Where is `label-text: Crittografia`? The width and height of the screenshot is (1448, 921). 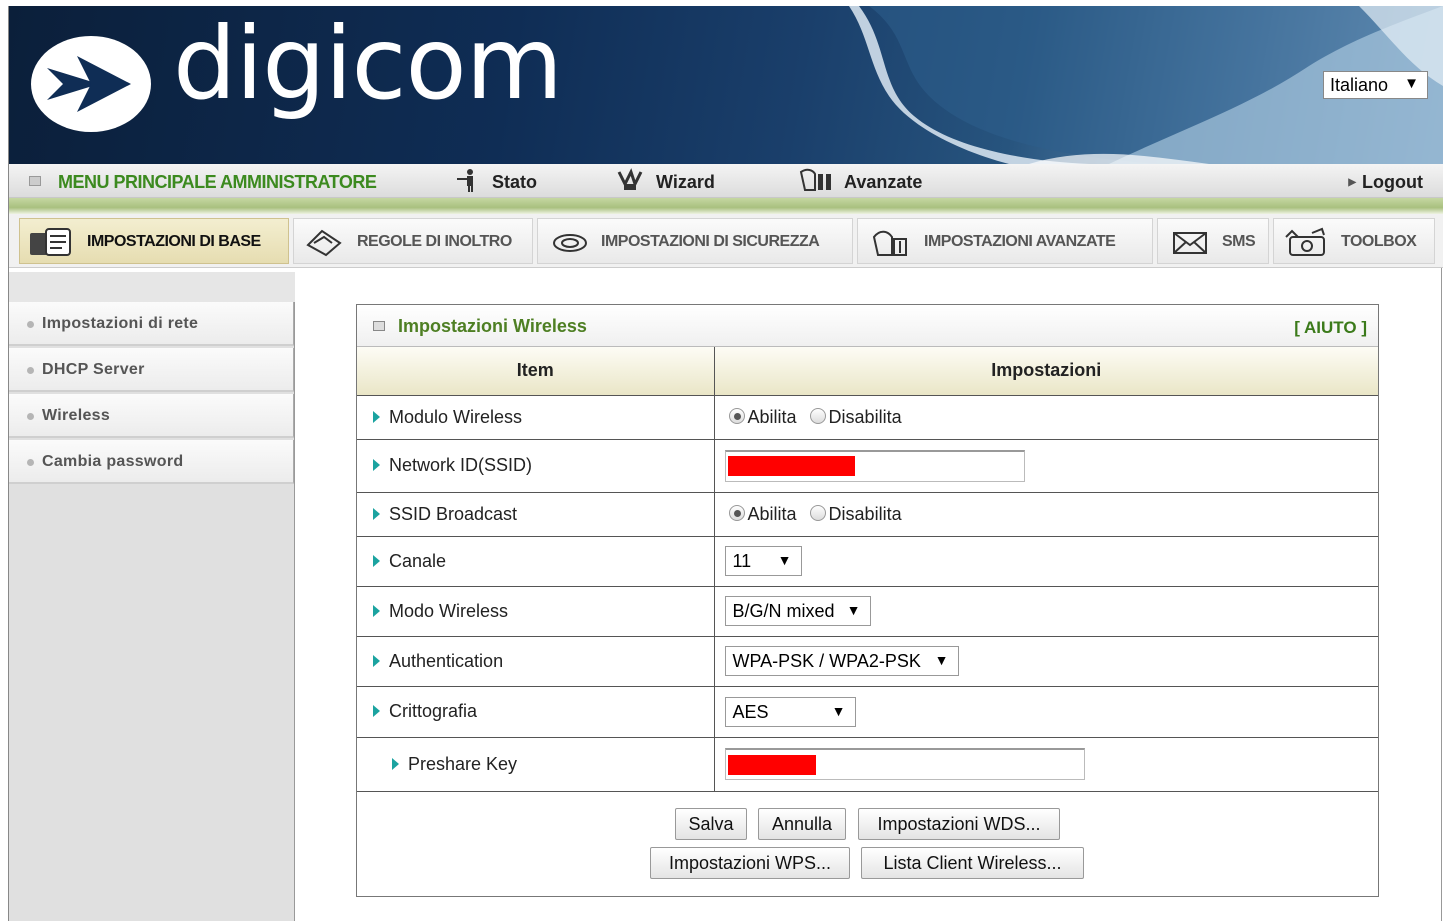 label-text: Crittografia is located at coordinates (433, 711).